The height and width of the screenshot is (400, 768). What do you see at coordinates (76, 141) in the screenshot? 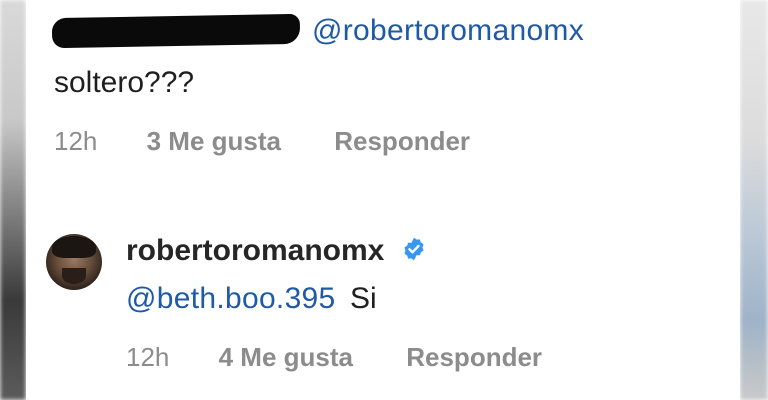
I see `comment-1-time: 12h` at bounding box center [76, 141].